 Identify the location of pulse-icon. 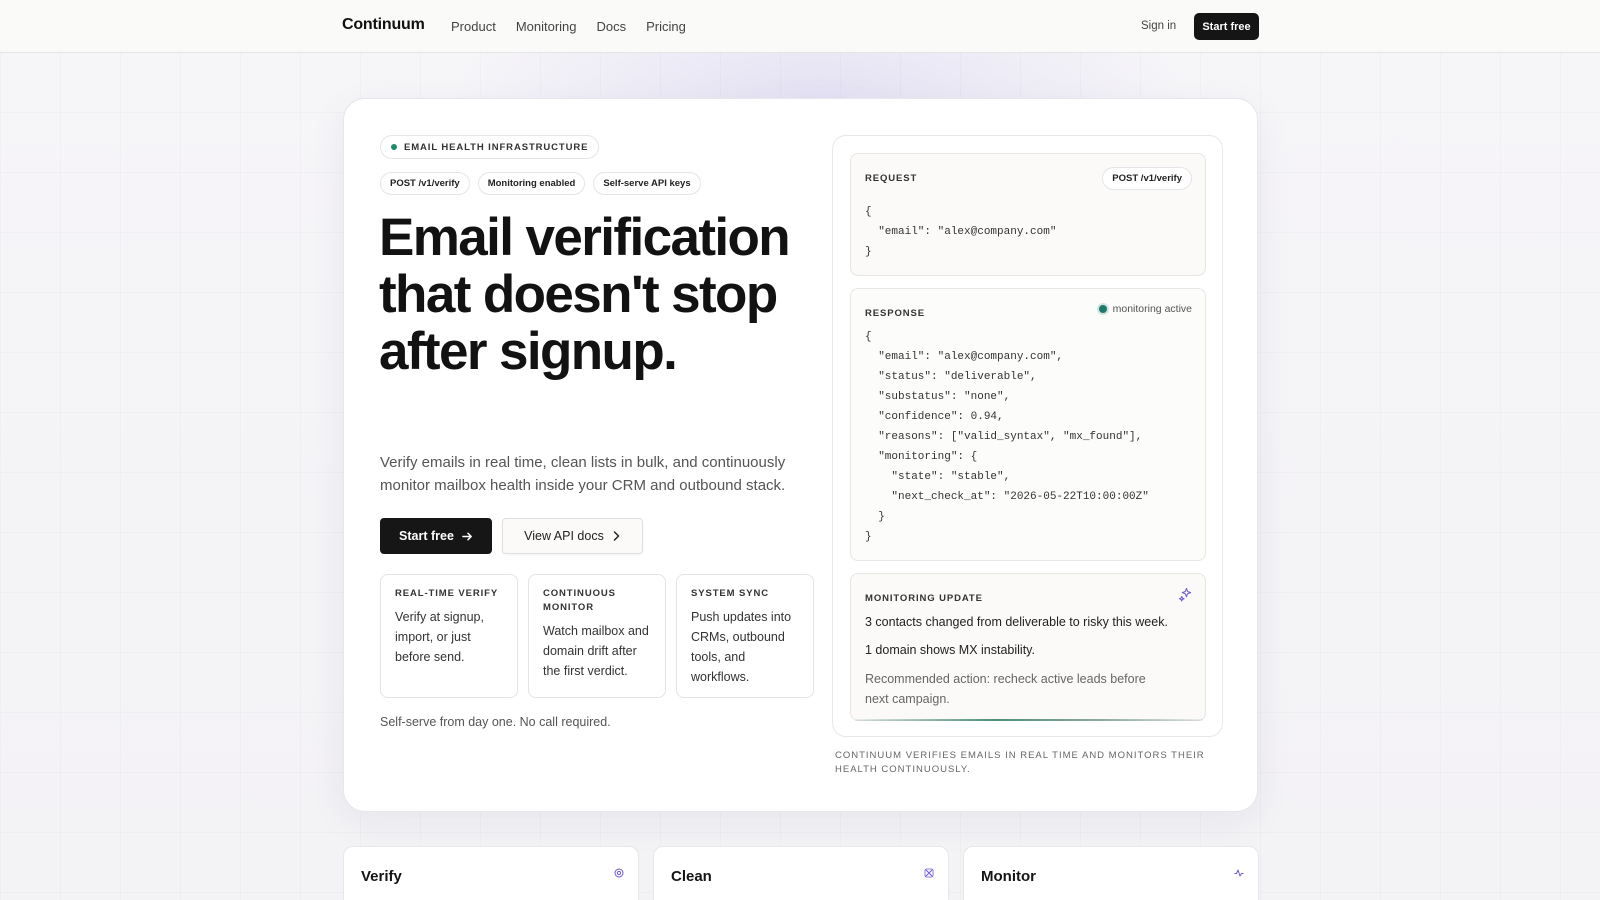
(1239, 873).